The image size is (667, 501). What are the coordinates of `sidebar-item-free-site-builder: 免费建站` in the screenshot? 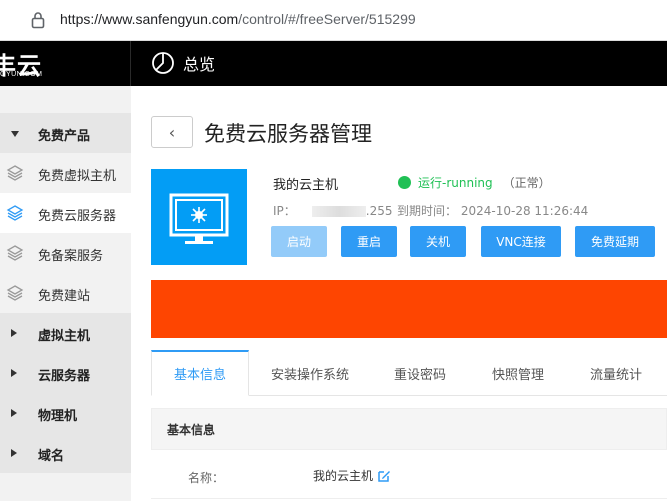 It's located at (65, 293).